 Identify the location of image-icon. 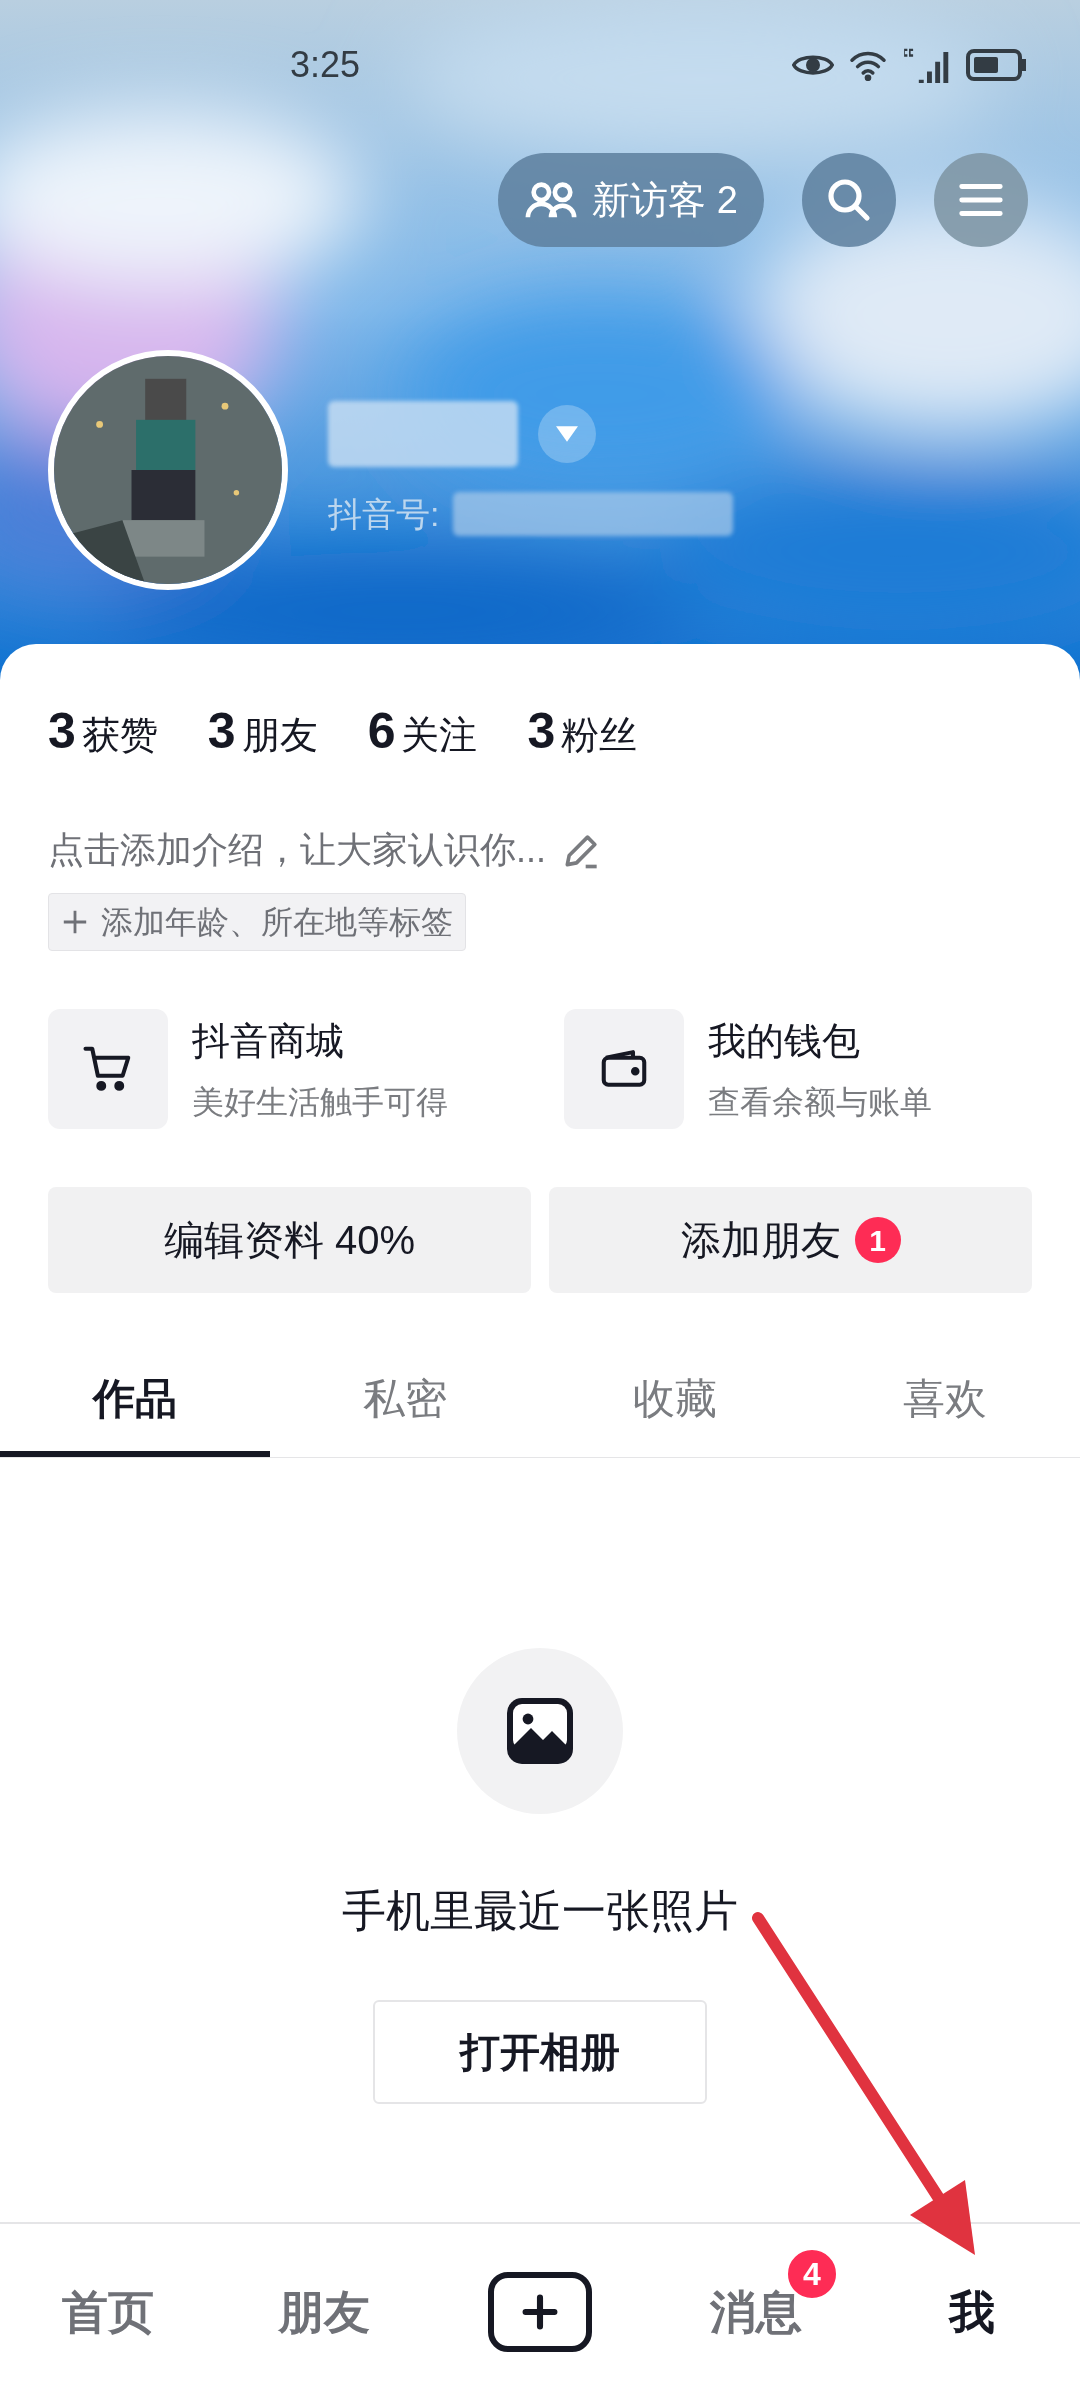
(540, 1731).